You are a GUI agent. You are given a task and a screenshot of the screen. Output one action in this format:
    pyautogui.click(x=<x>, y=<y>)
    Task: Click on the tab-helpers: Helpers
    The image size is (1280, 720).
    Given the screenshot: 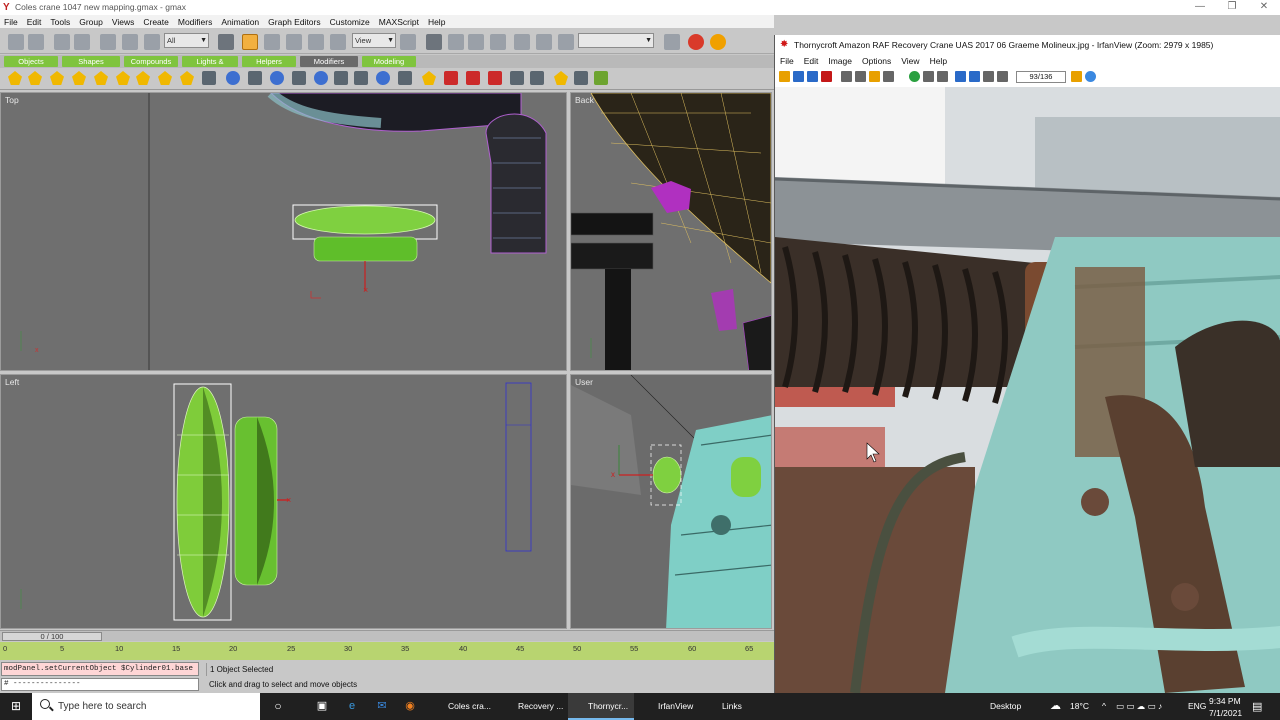 What is the action you would take?
    pyautogui.click(x=269, y=61)
    